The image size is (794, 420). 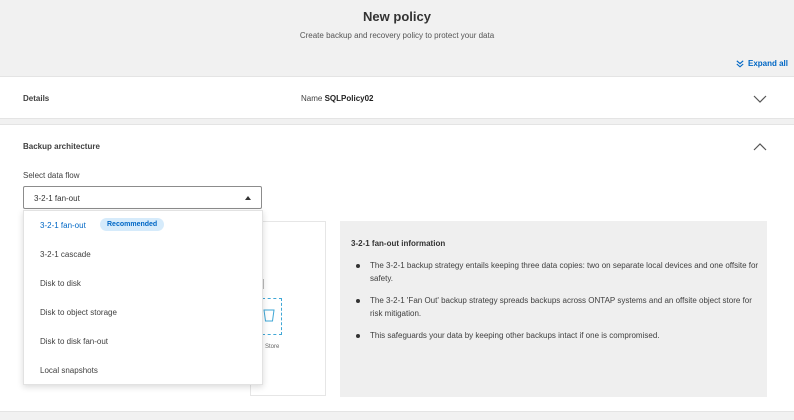 What do you see at coordinates (51, 175) in the screenshot?
I see `data-flow-label: Select data flow` at bounding box center [51, 175].